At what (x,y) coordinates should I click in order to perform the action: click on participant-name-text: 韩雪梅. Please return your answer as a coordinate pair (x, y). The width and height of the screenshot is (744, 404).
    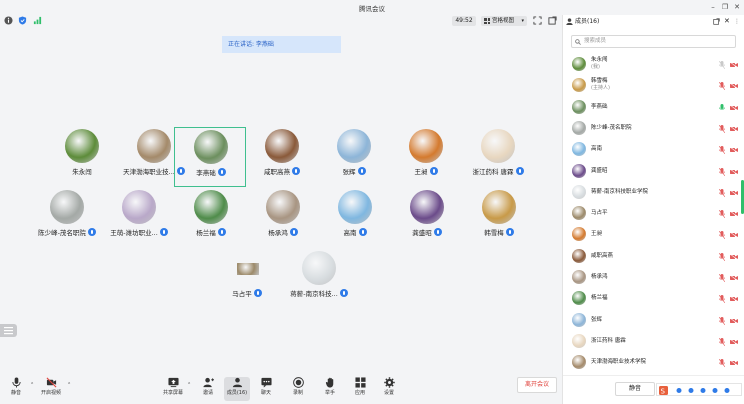
    Looking at the image, I should click on (494, 233).